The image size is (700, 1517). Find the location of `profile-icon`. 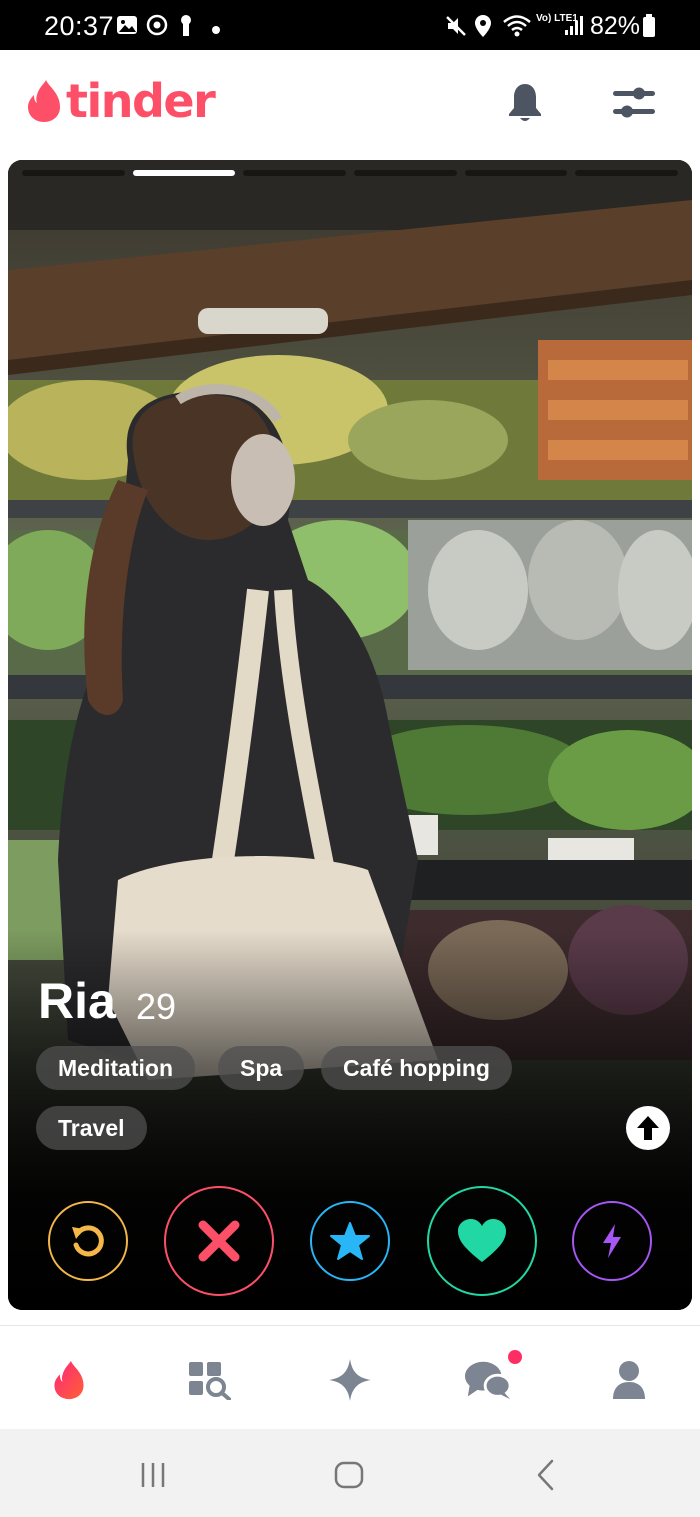

profile-icon is located at coordinates (629, 1380).